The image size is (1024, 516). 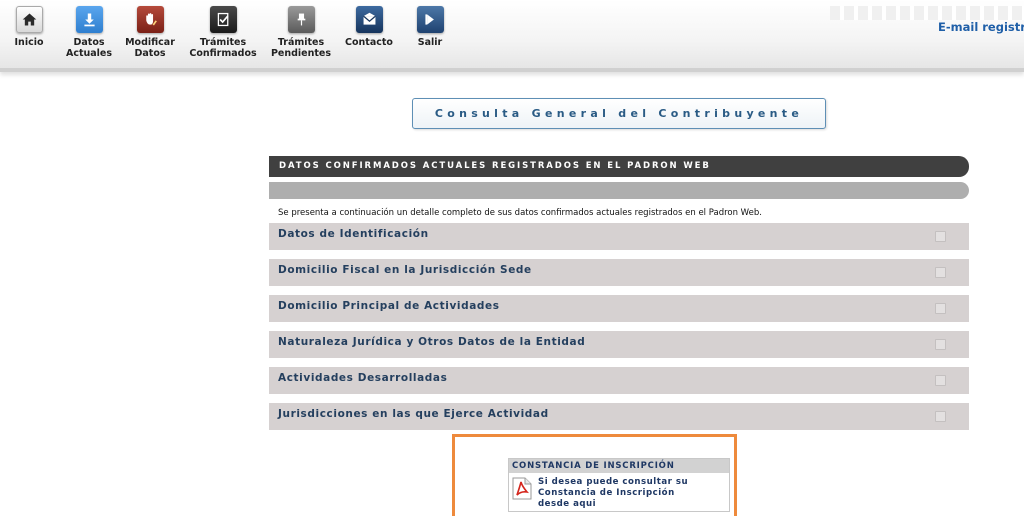 I want to click on row-label: Domicilio Principal de Actividades, so click(x=389, y=305).